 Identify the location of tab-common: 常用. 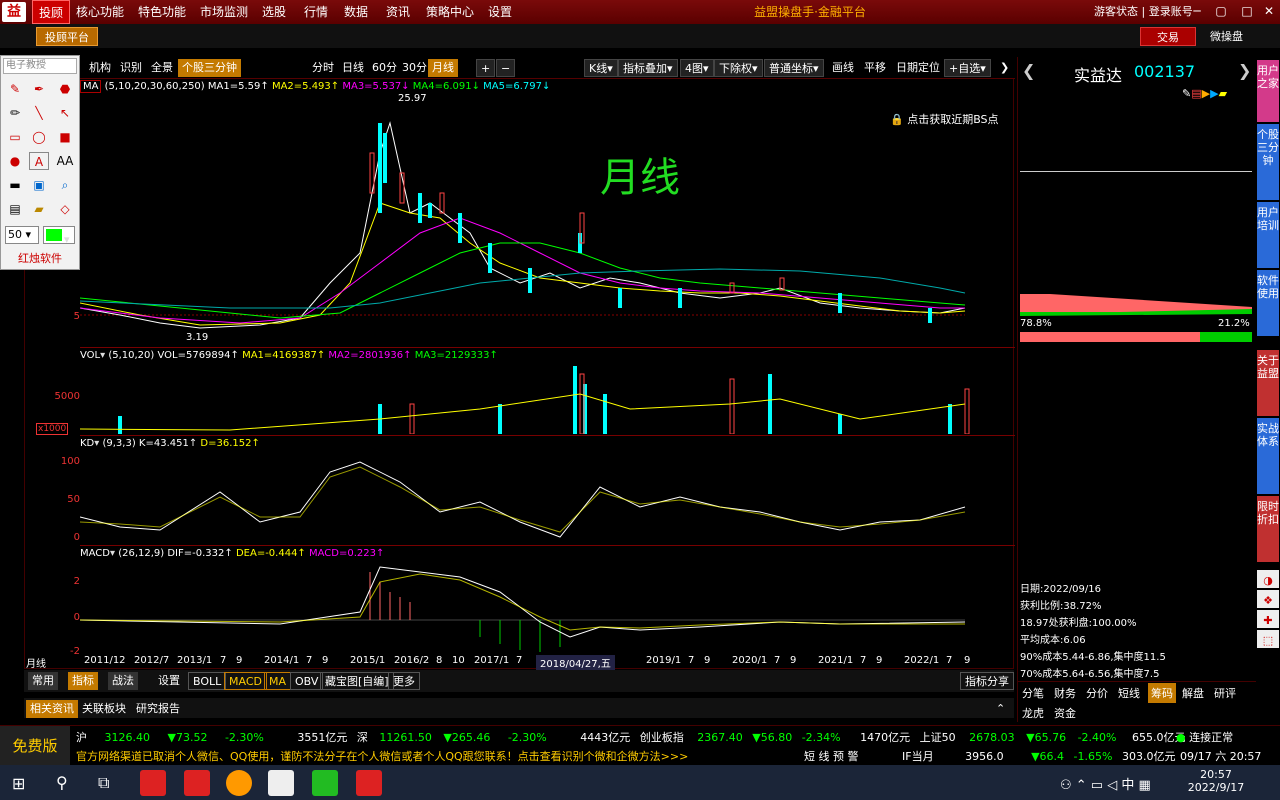
(43, 681).